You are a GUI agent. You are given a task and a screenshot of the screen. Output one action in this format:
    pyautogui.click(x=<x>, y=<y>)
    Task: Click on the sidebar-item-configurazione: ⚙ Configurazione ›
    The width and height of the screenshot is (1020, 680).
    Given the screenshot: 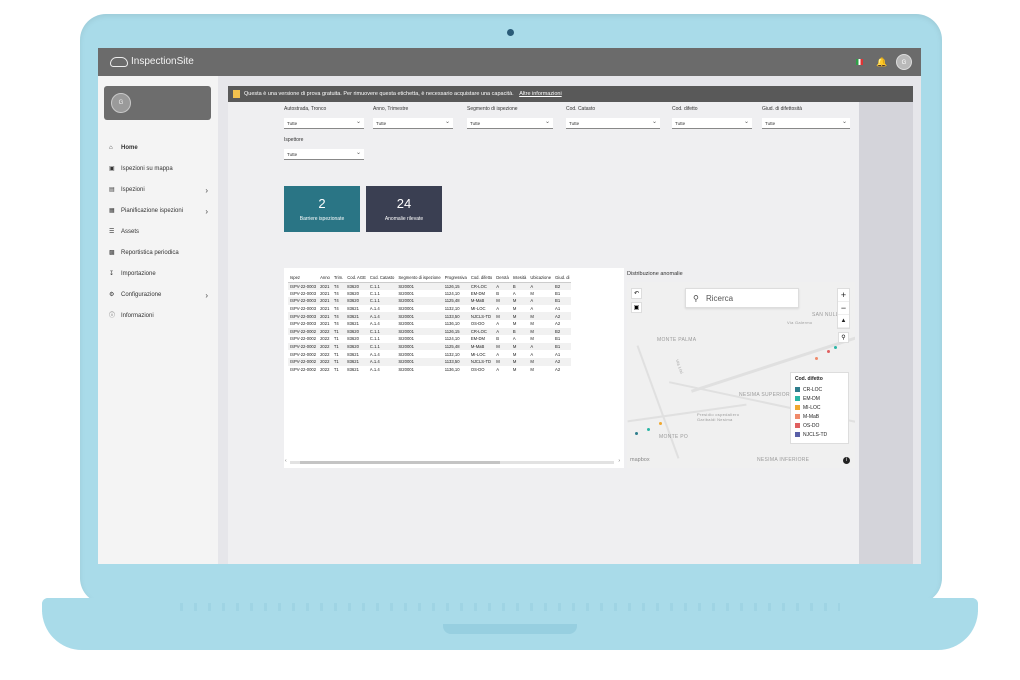 What is the action you would take?
    pyautogui.click(x=158, y=295)
    